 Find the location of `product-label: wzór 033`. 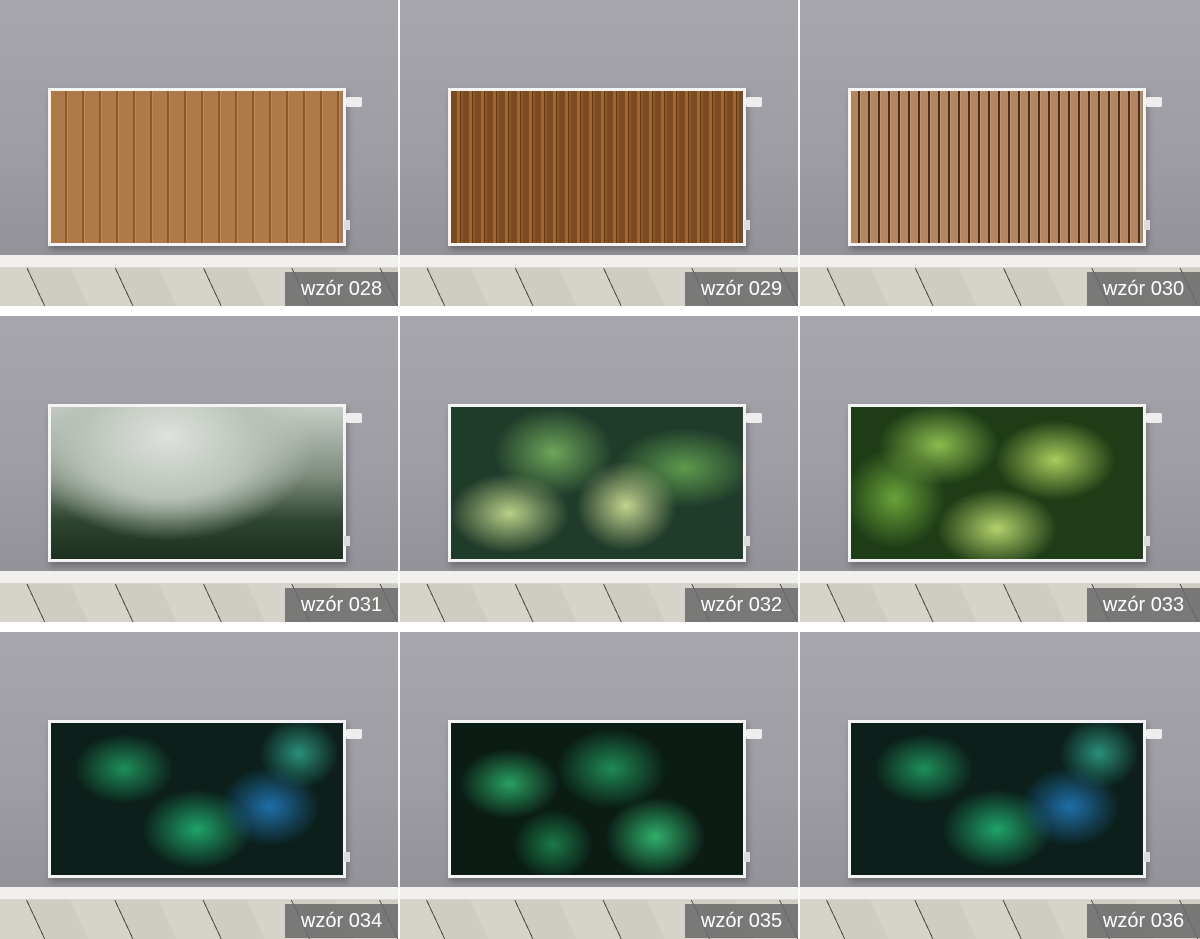

product-label: wzór 033 is located at coordinates (1143, 605).